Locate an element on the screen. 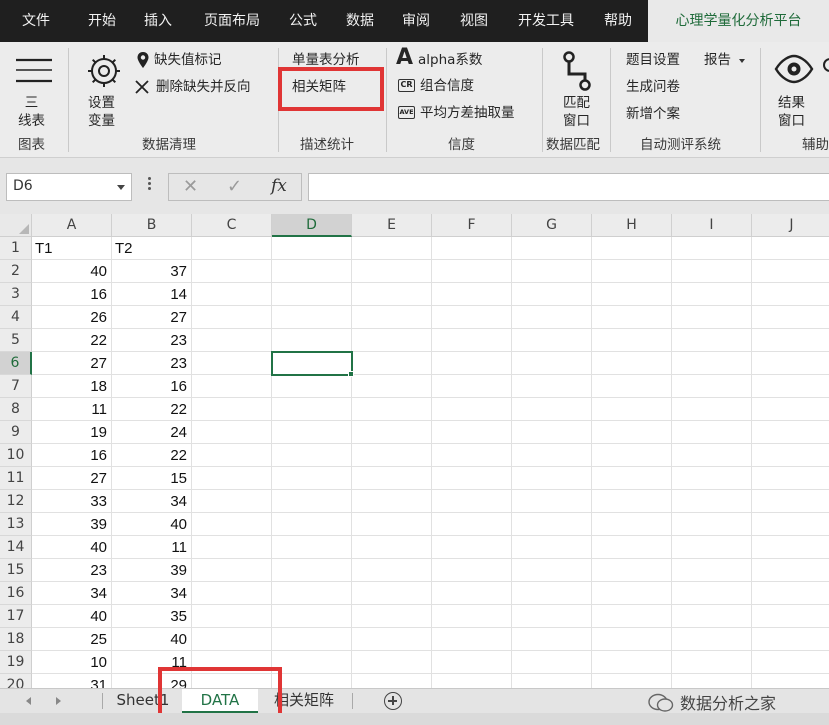 Image resolution: width=829 pixels, height=725 pixels. row-header-3: 3 is located at coordinates (16, 294).